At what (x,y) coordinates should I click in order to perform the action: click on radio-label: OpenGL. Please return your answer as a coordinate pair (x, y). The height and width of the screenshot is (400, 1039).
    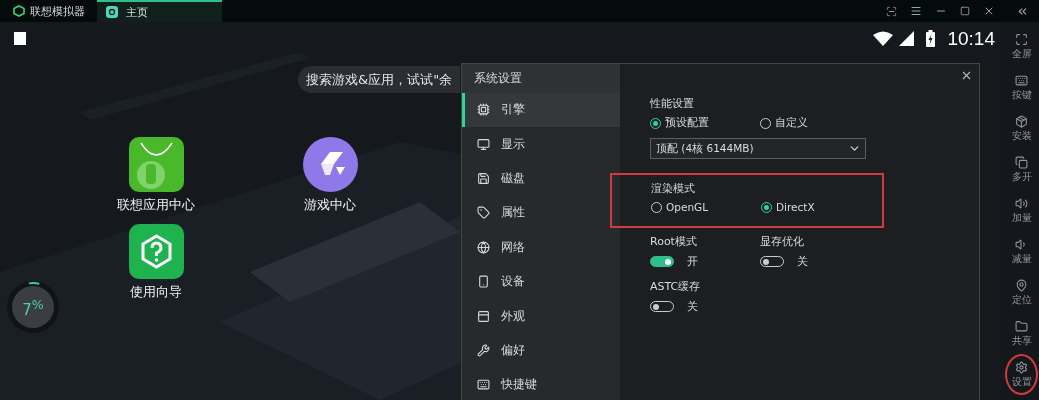
    Looking at the image, I should click on (687, 207).